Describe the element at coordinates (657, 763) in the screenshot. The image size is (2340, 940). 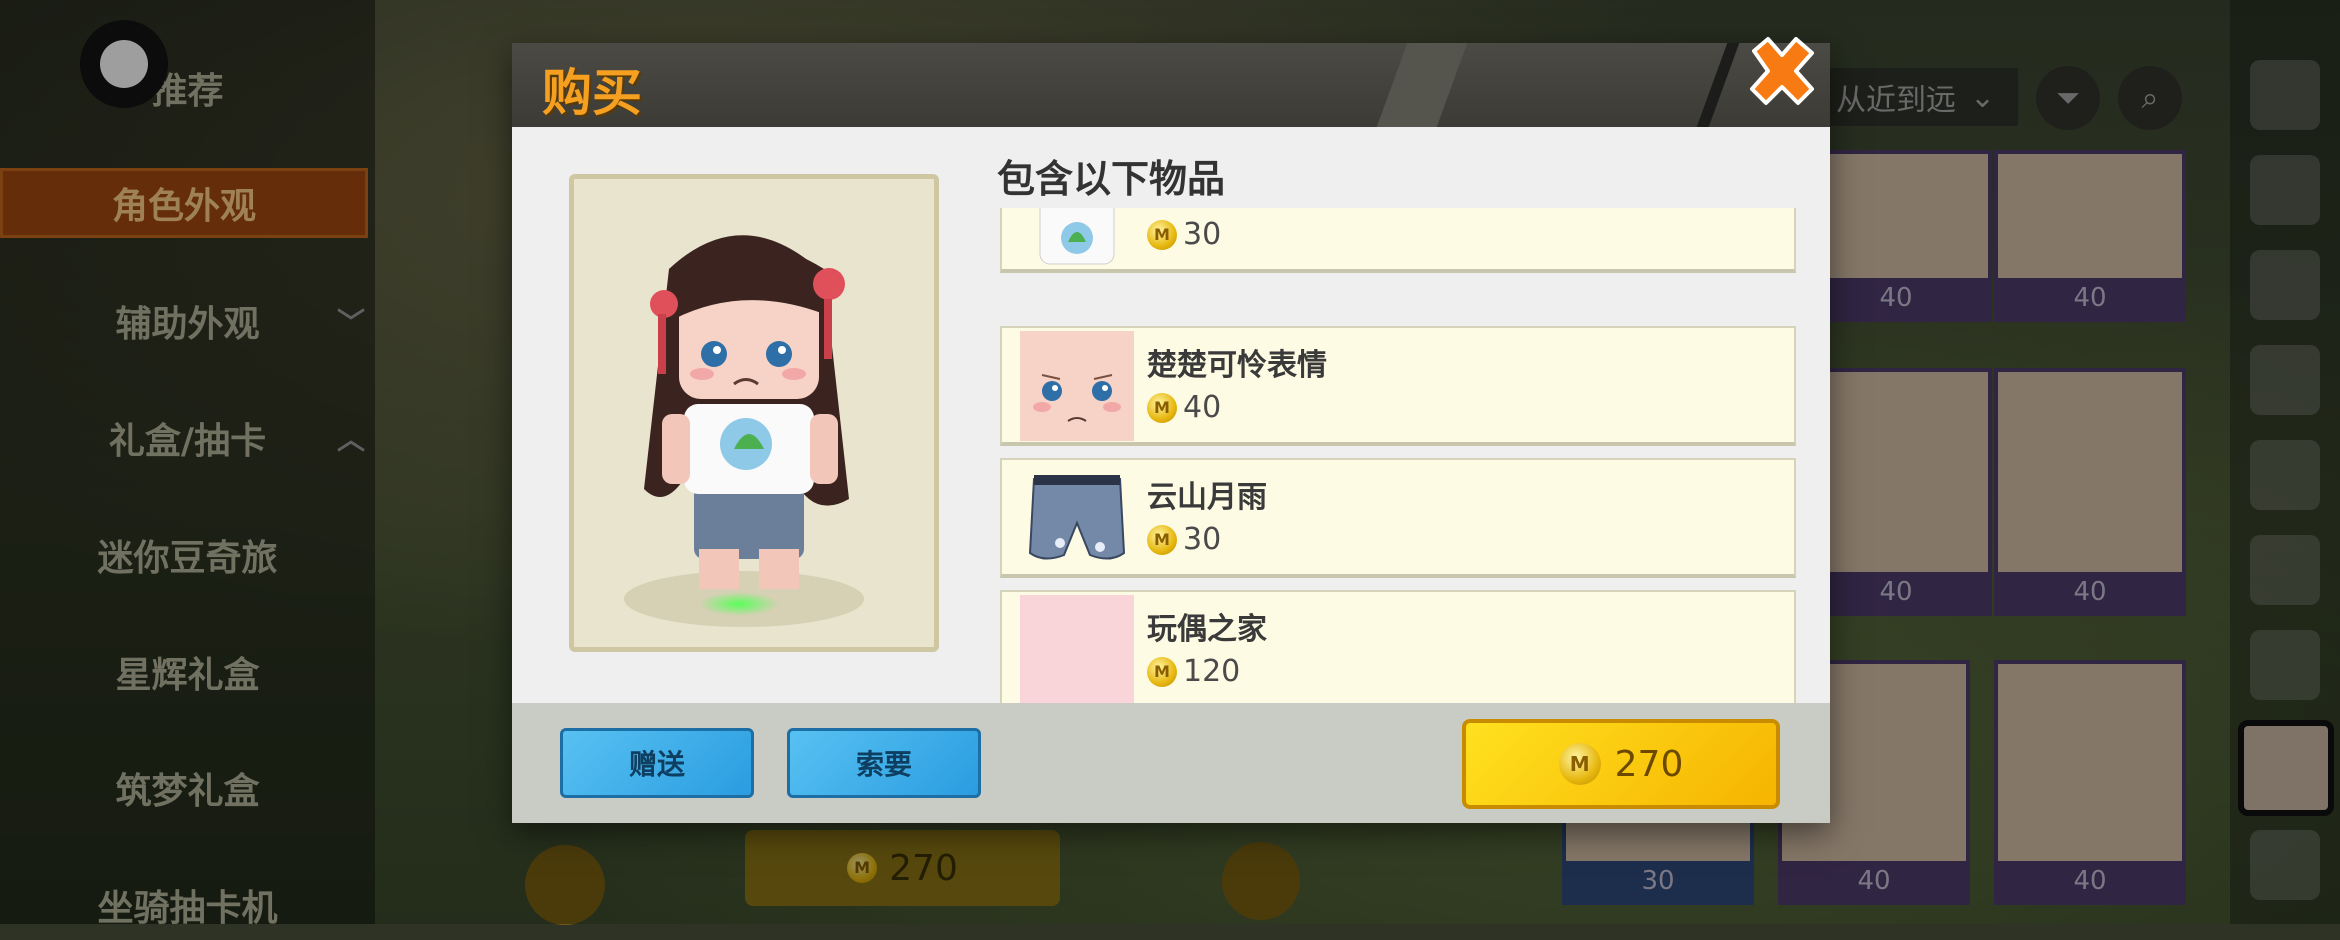
I see `gift-button: 赠送` at that location.